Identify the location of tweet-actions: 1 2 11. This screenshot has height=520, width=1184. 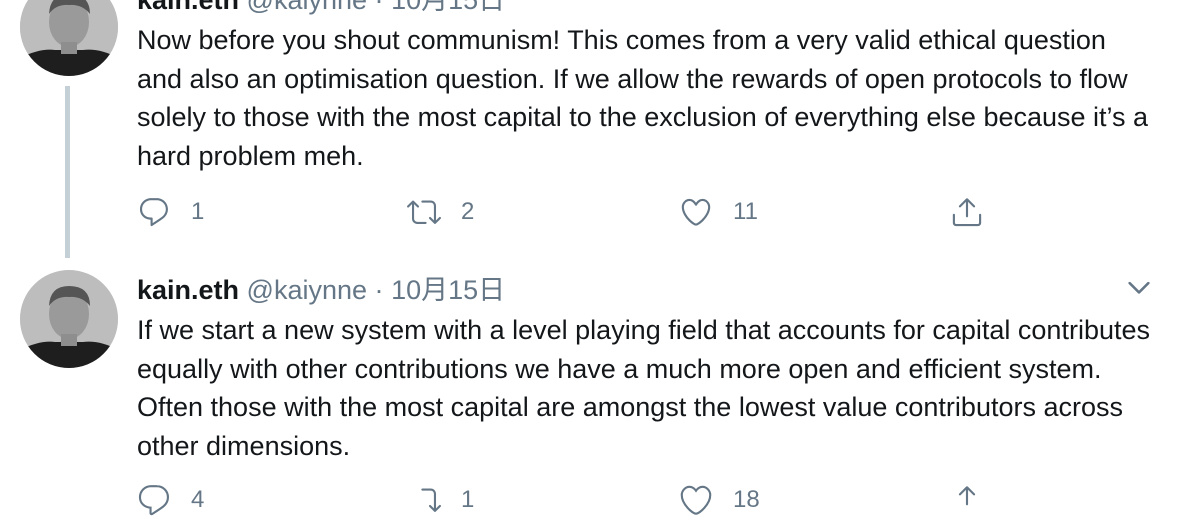
(587, 212).